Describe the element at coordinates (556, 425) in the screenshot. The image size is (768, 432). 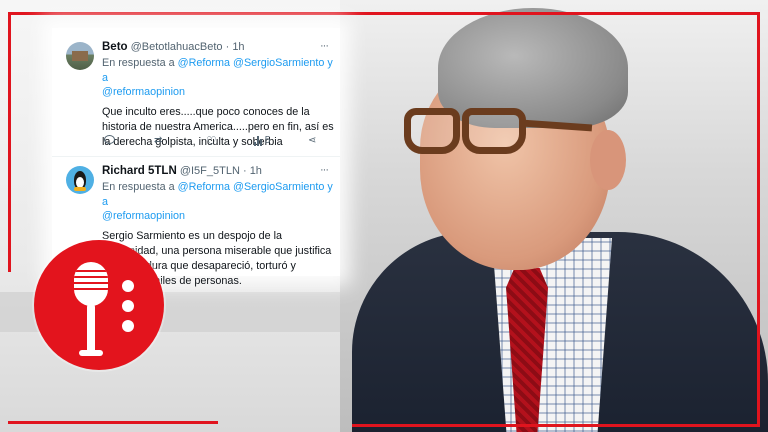
I see `red-frame-bottom-right` at that location.